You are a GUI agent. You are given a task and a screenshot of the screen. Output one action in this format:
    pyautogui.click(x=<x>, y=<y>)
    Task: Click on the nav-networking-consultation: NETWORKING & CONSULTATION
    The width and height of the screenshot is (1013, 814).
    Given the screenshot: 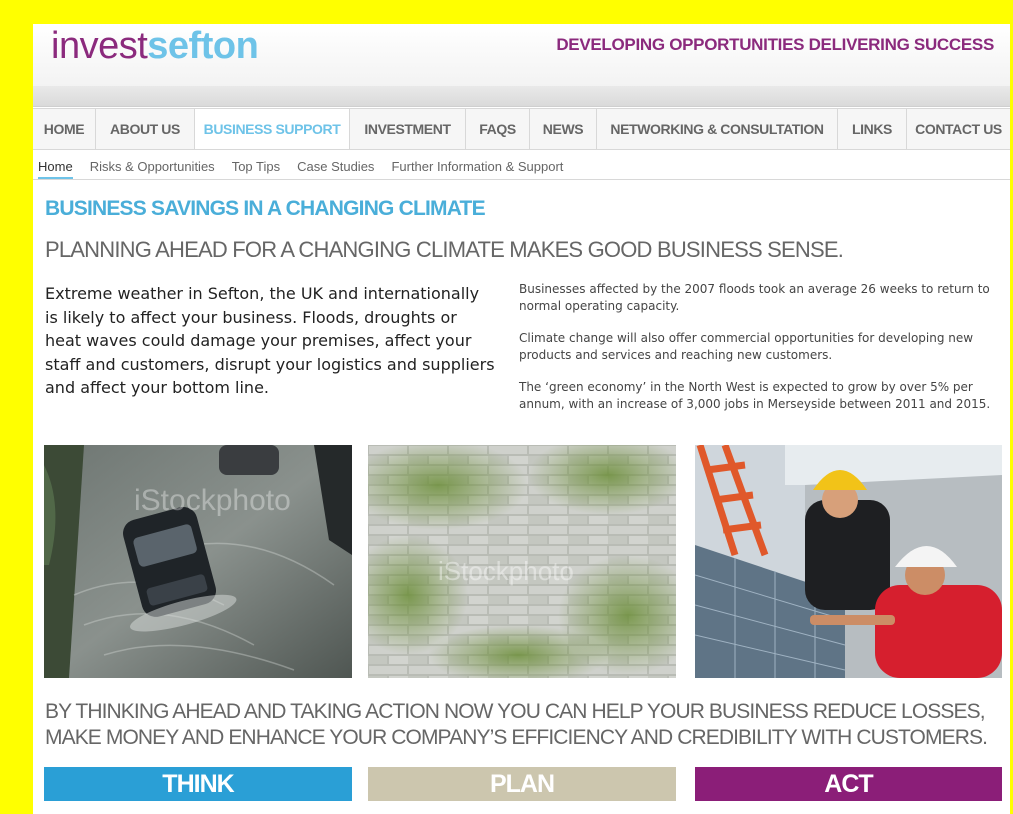 What is the action you would take?
    pyautogui.click(x=717, y=129)
    